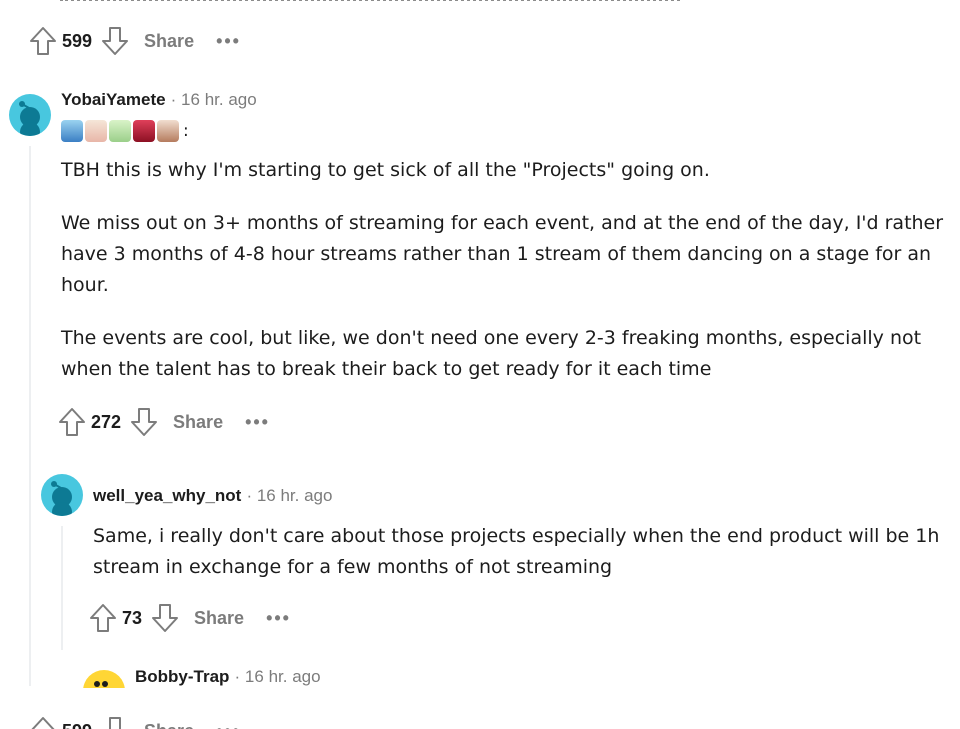 The width and height of the screenshot is (960, 729). What do you see at coordinates (186, 131) in the screenshot?
I see `flair-suffix: :` at bounding box center [186, 131].